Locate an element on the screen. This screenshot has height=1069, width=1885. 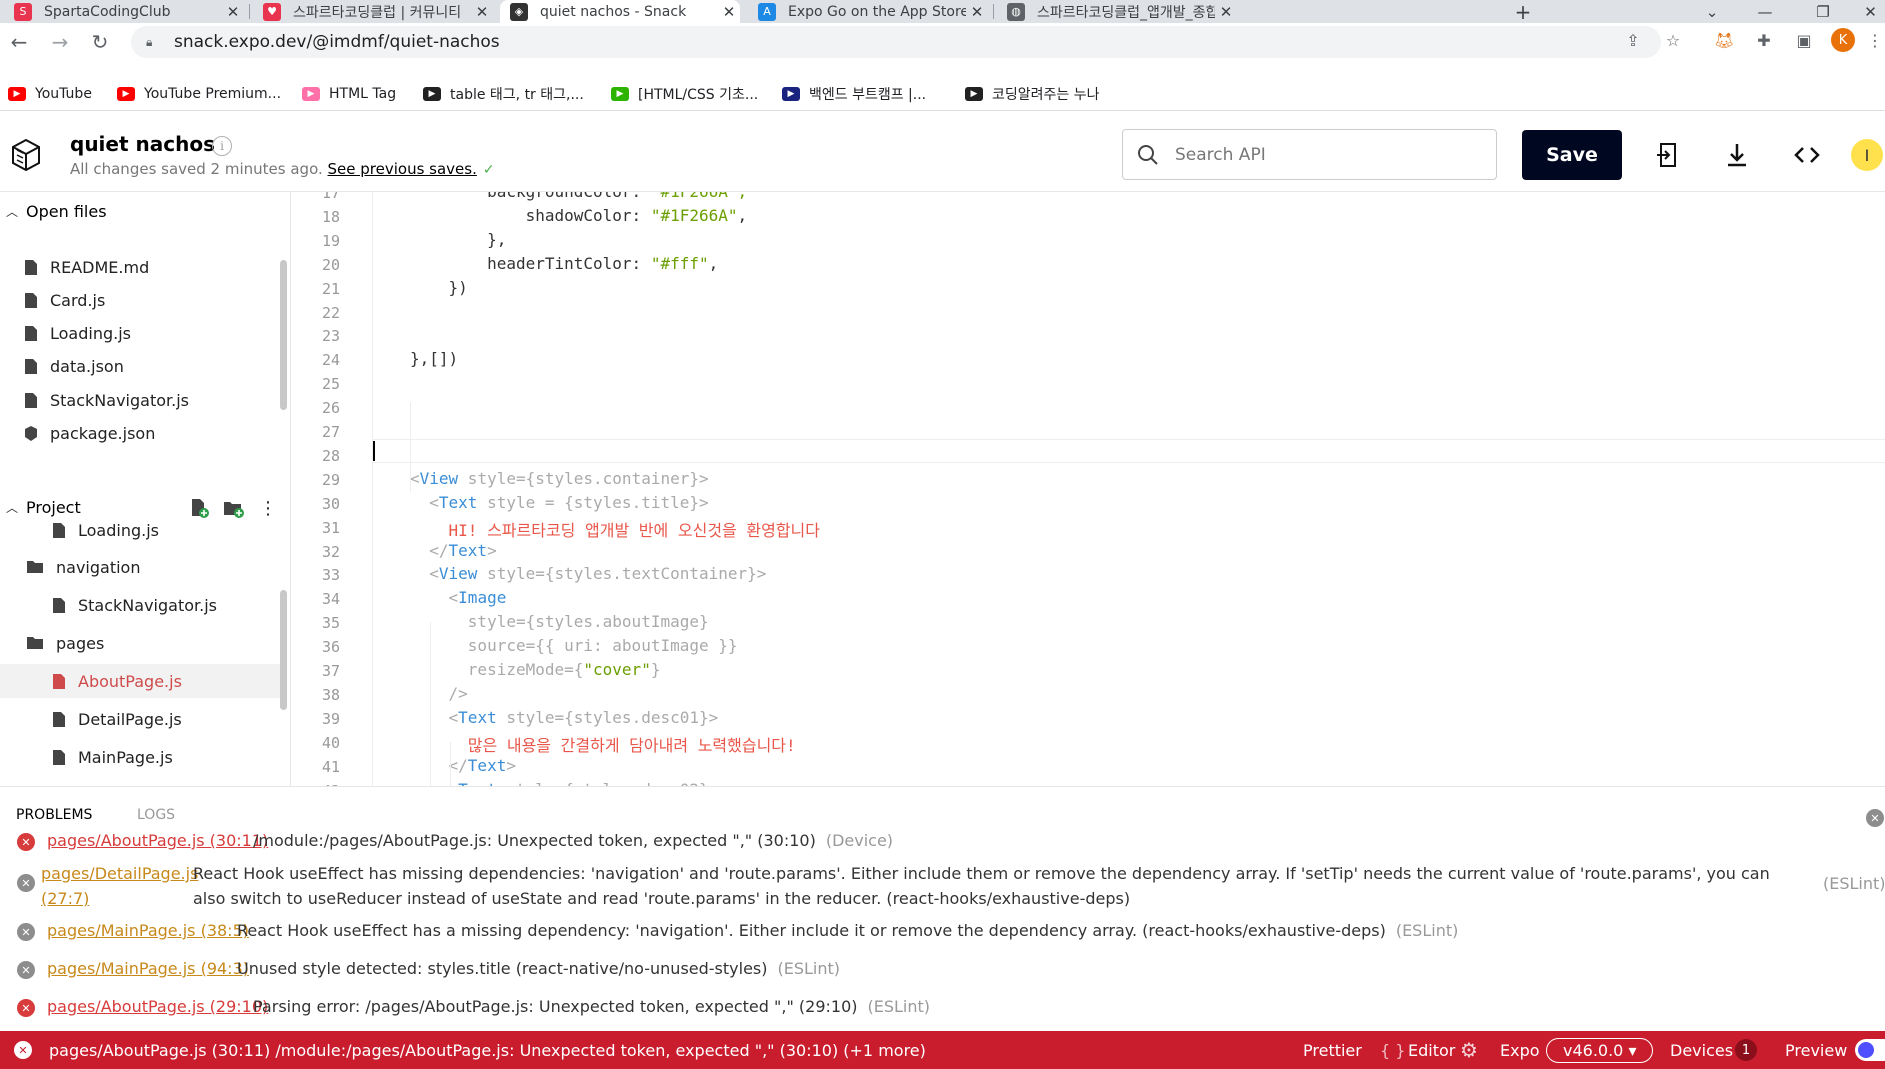
error-icon: ✕ is located at coordinates (23, 1050).